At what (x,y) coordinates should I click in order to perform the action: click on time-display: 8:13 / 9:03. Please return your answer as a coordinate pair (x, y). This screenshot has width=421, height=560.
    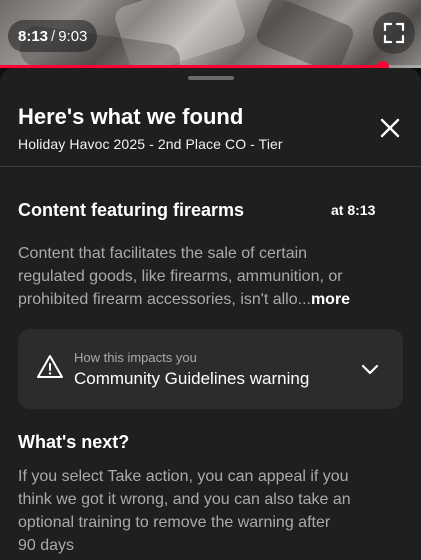
    Looking at the image, I should click on (53, 36).